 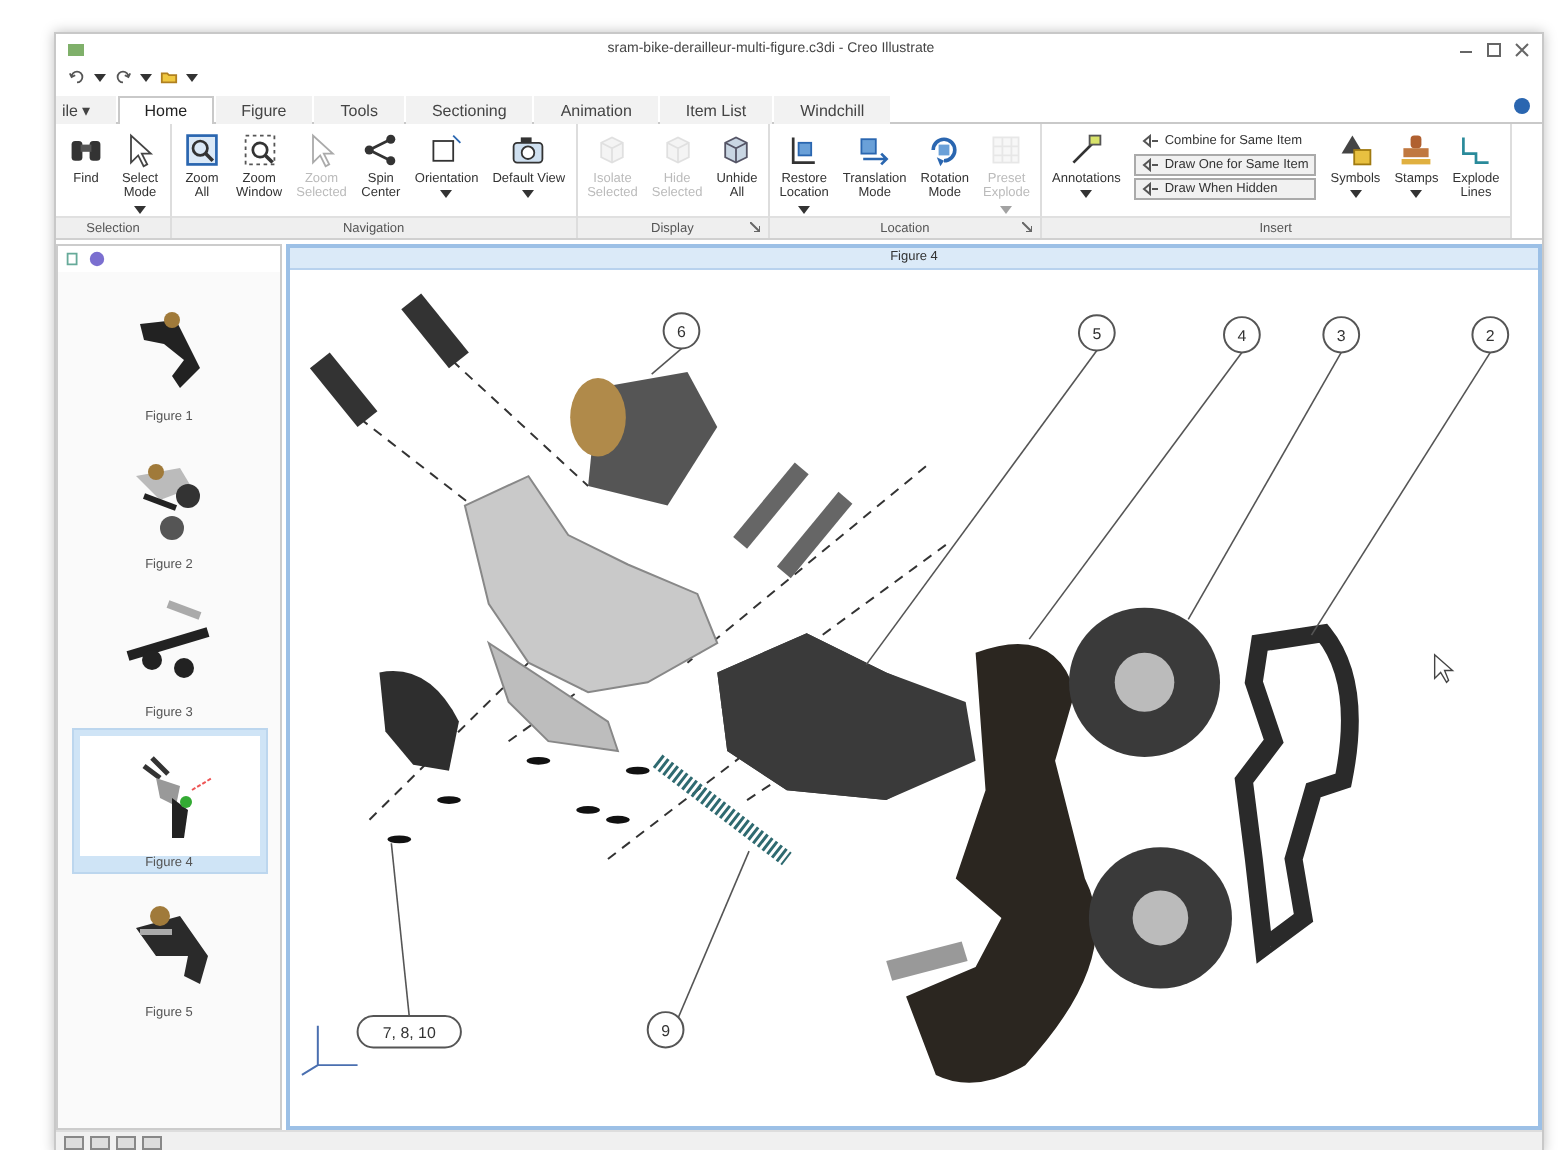 What do you see at coordinates (1444, 668) in the screenshot?
I see `mouse-cursor-icon` at bounding box center [1444, 668].